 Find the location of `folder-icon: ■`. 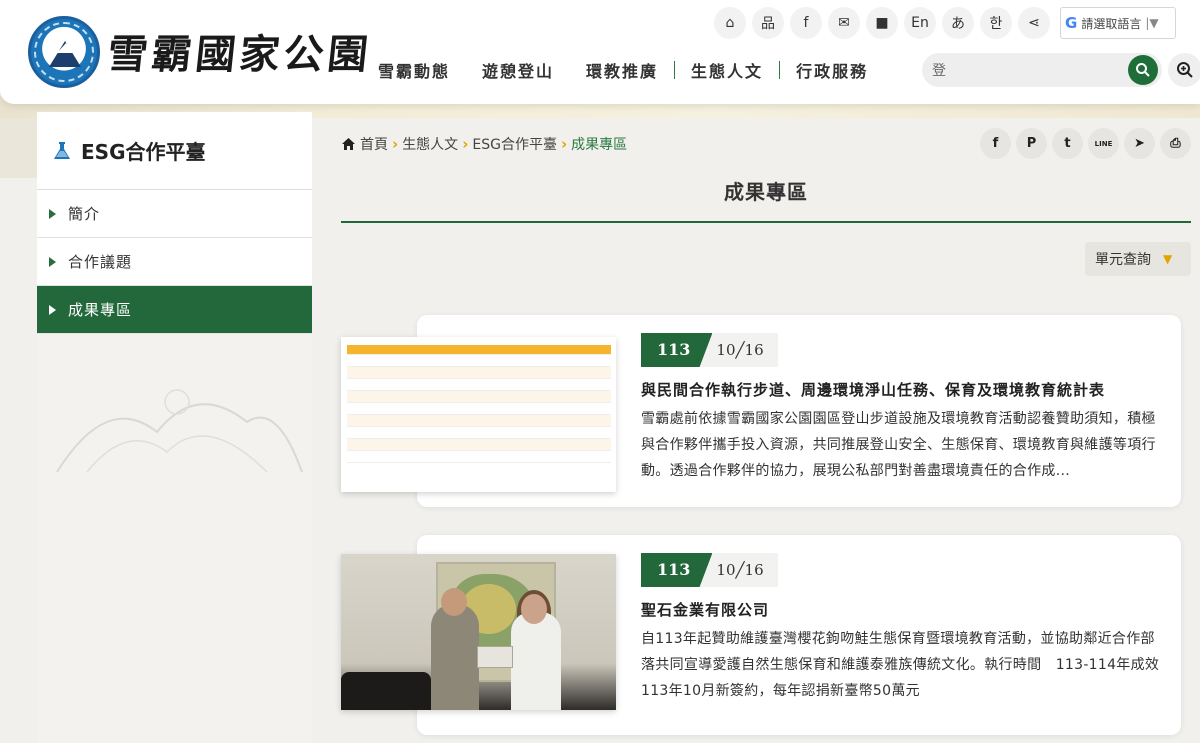

folder-icon: ■ is located at coordinates (882, 23).